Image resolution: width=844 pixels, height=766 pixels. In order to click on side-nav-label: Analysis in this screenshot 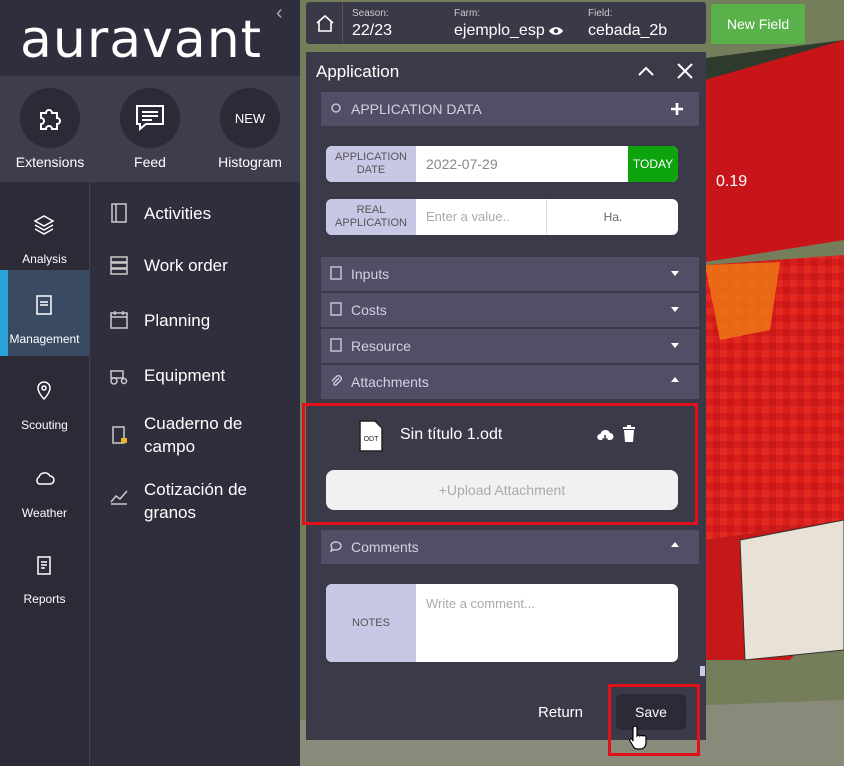, I will do `click(44, 259)`.